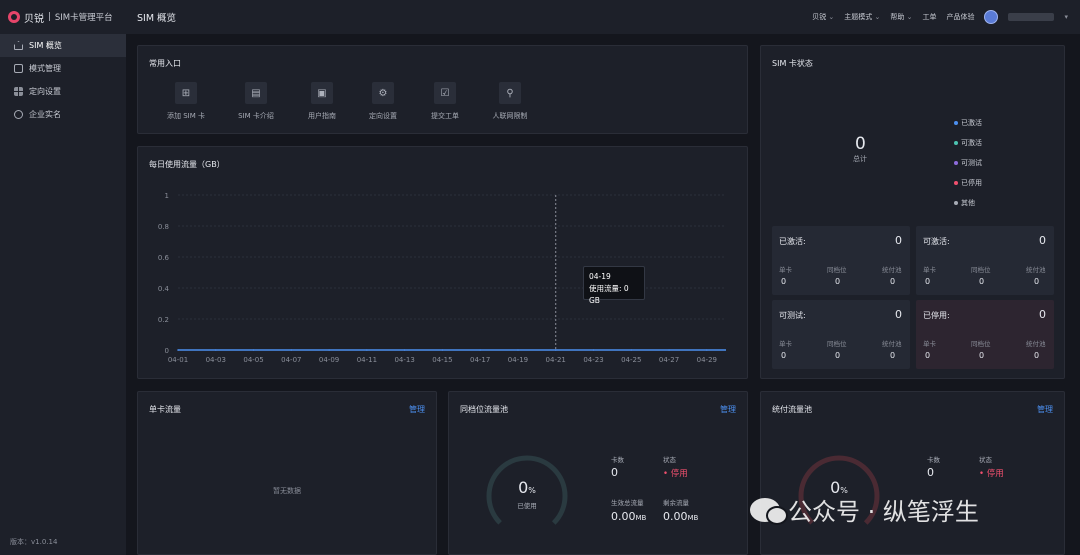 This screenshot has height=555, width=1080. Describe the element at coordinates (63, 45) in the screenshot. I see `sidebar-item-overview: SIM 概览` at that location.